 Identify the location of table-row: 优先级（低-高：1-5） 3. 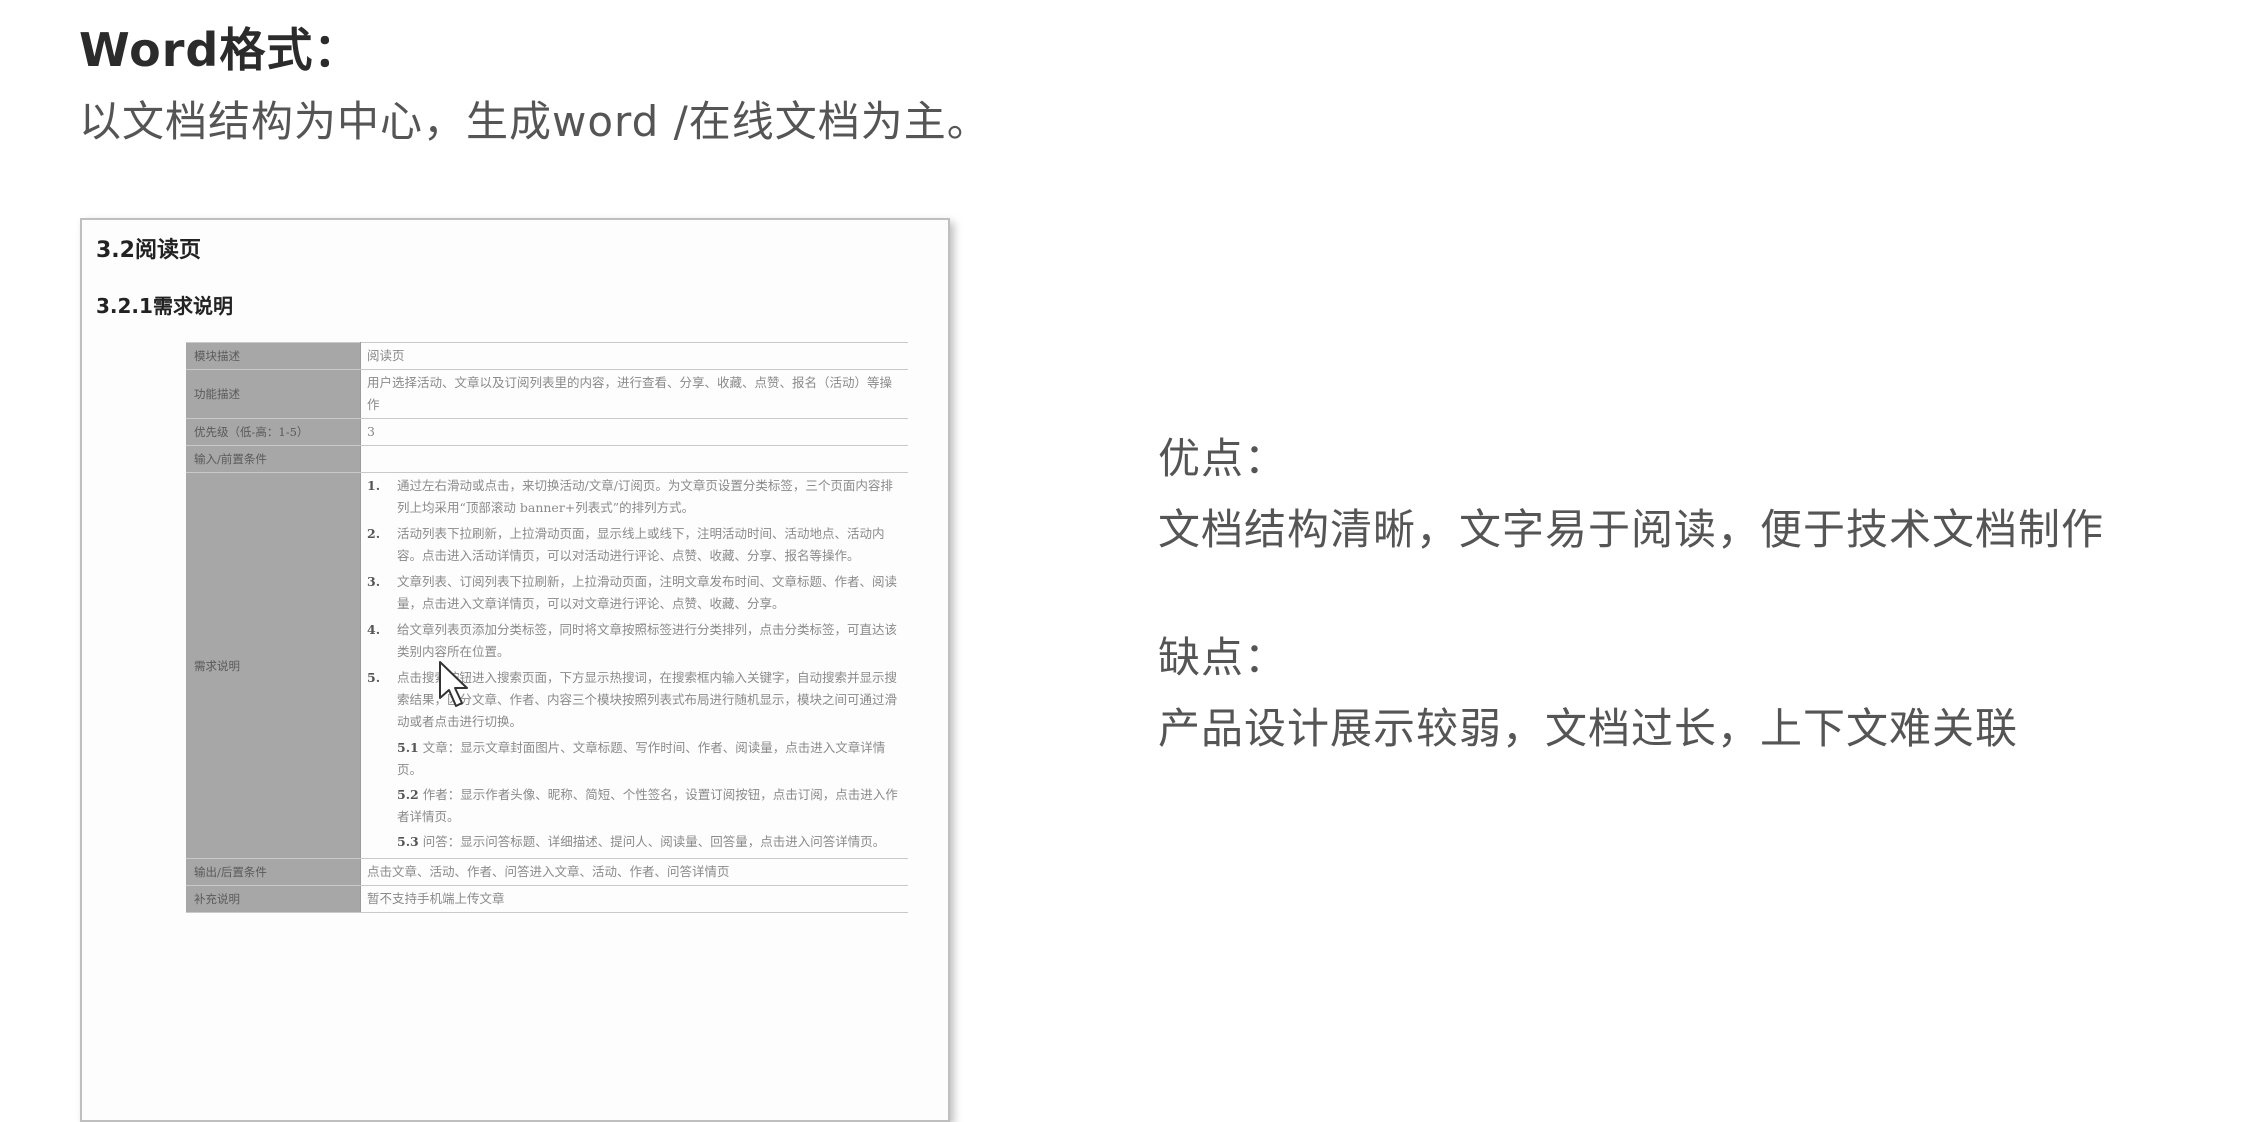
(547, 432).